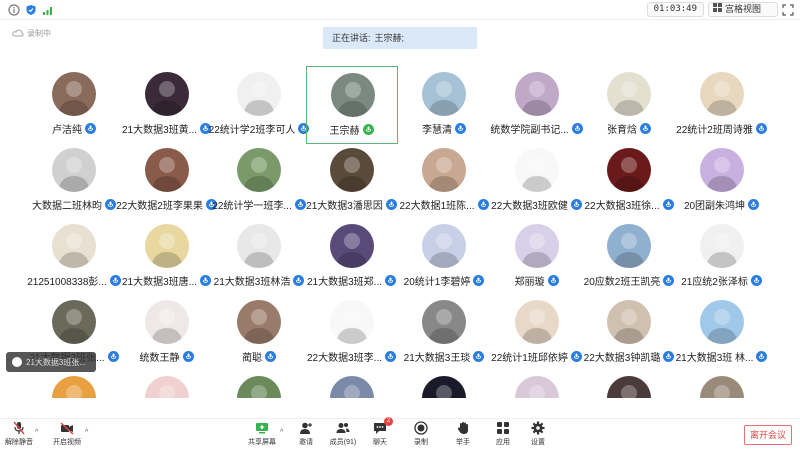  What do you see at coordinates (259, 105) in the screenshot?
I see `participant-tile: 22统计学2班李可人` at bounding box center [259, 105].